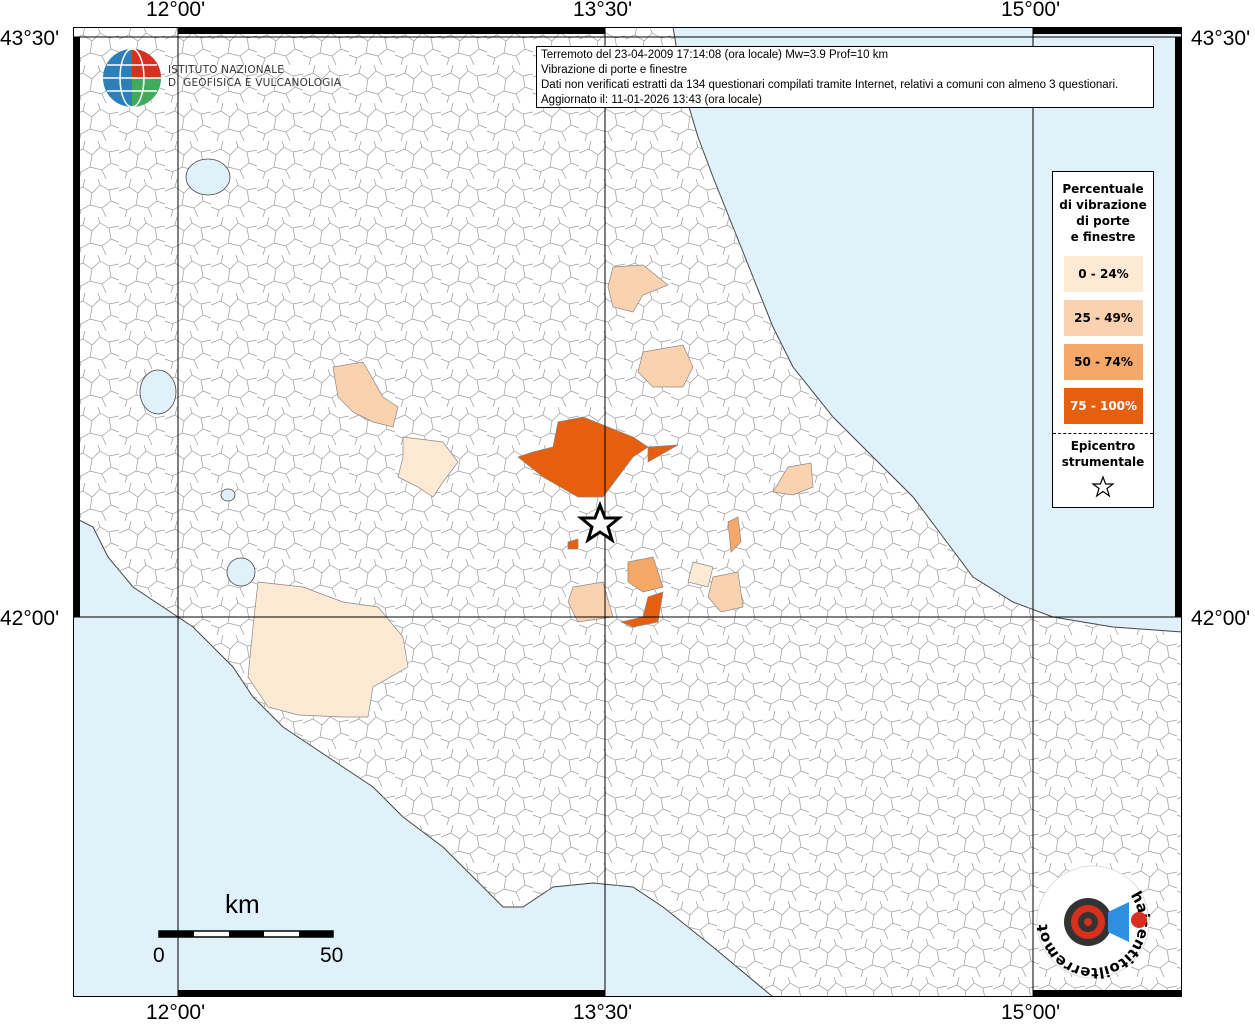 The image size is (1255, 1025). I want to click on coord-right-4330: 43°30', so click(1221, 38).